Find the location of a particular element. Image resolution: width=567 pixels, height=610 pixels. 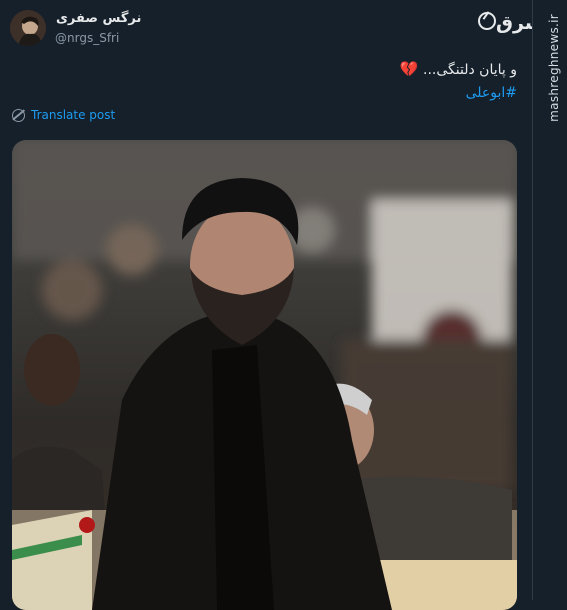

translate-label: Translate post is located at coordinates (73, 115).